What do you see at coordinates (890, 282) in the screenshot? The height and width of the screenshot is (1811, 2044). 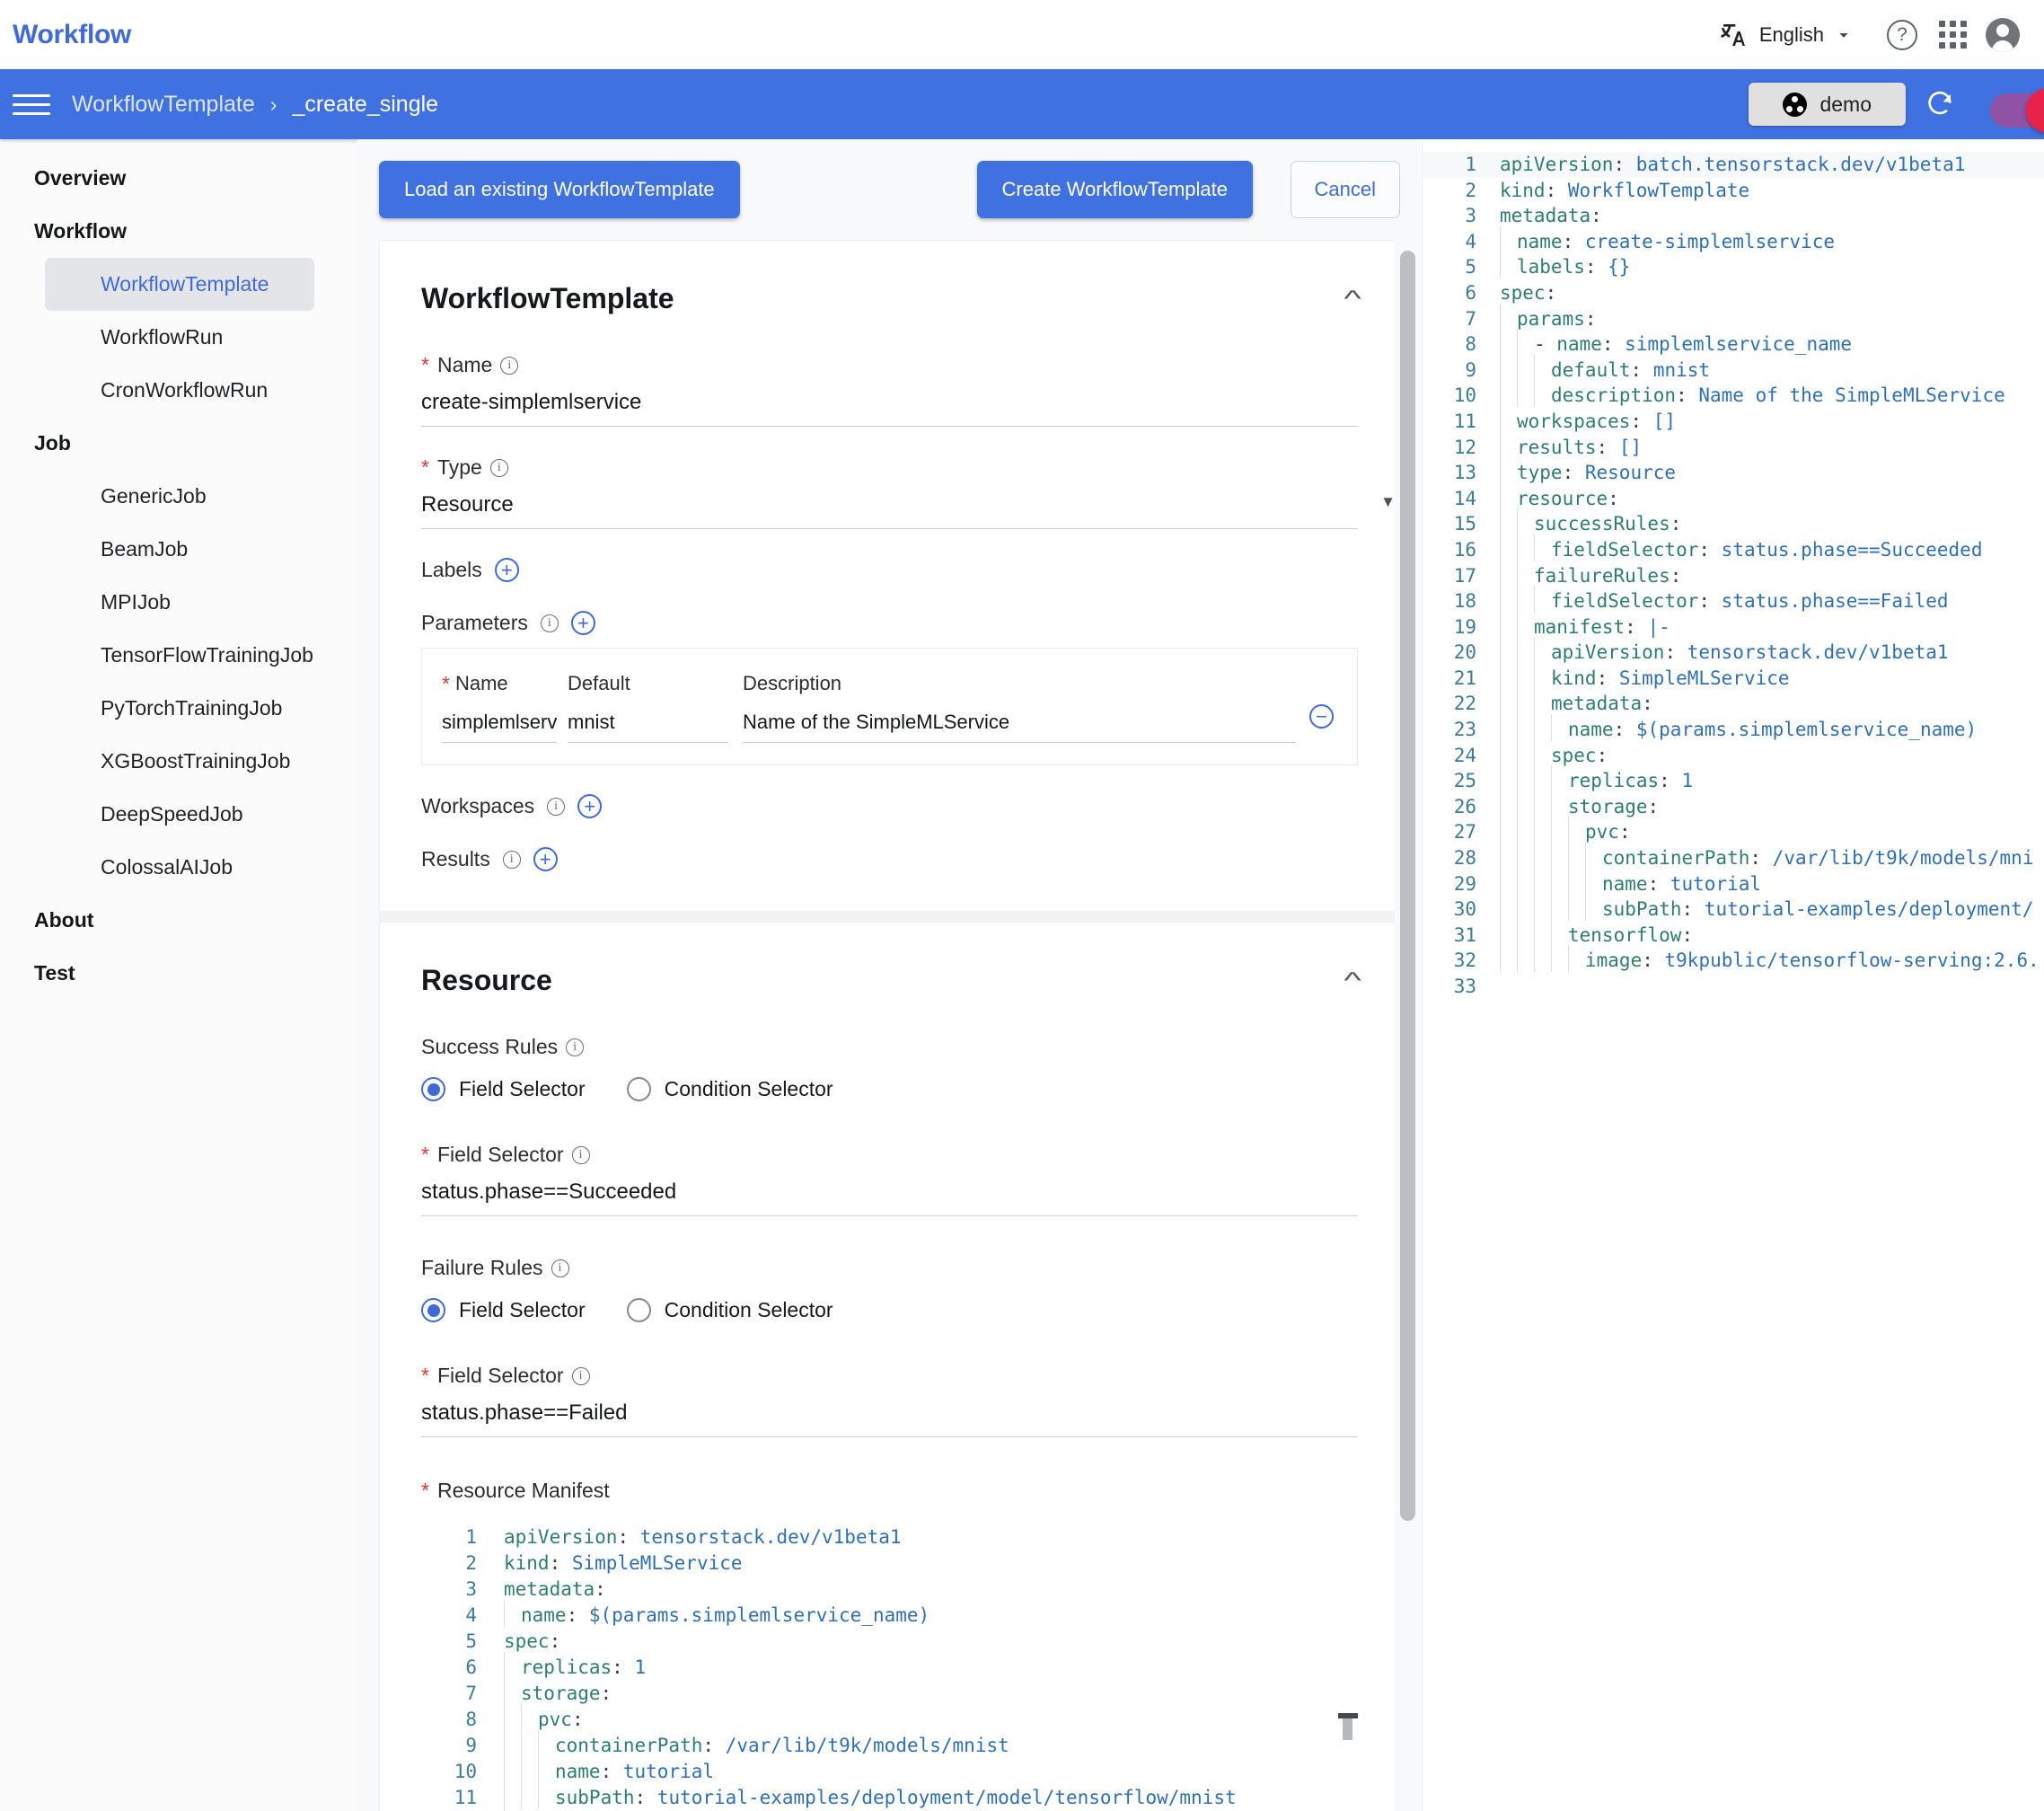 I see `workflowtemplate-section-header: WorkflowTemplate ^` at bounding box center [890, 282].